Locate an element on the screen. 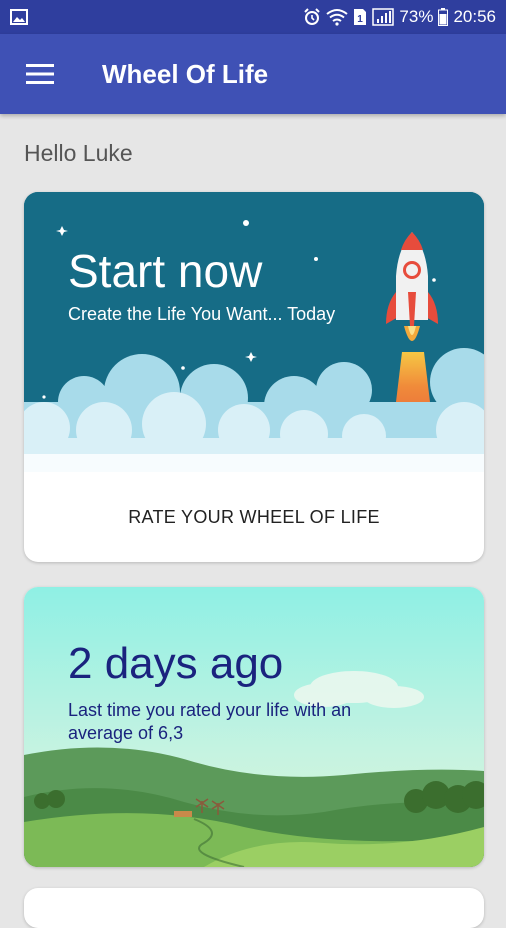 This screenshot has width=506, height=928. image-icon is located at coordinates (19, 17).